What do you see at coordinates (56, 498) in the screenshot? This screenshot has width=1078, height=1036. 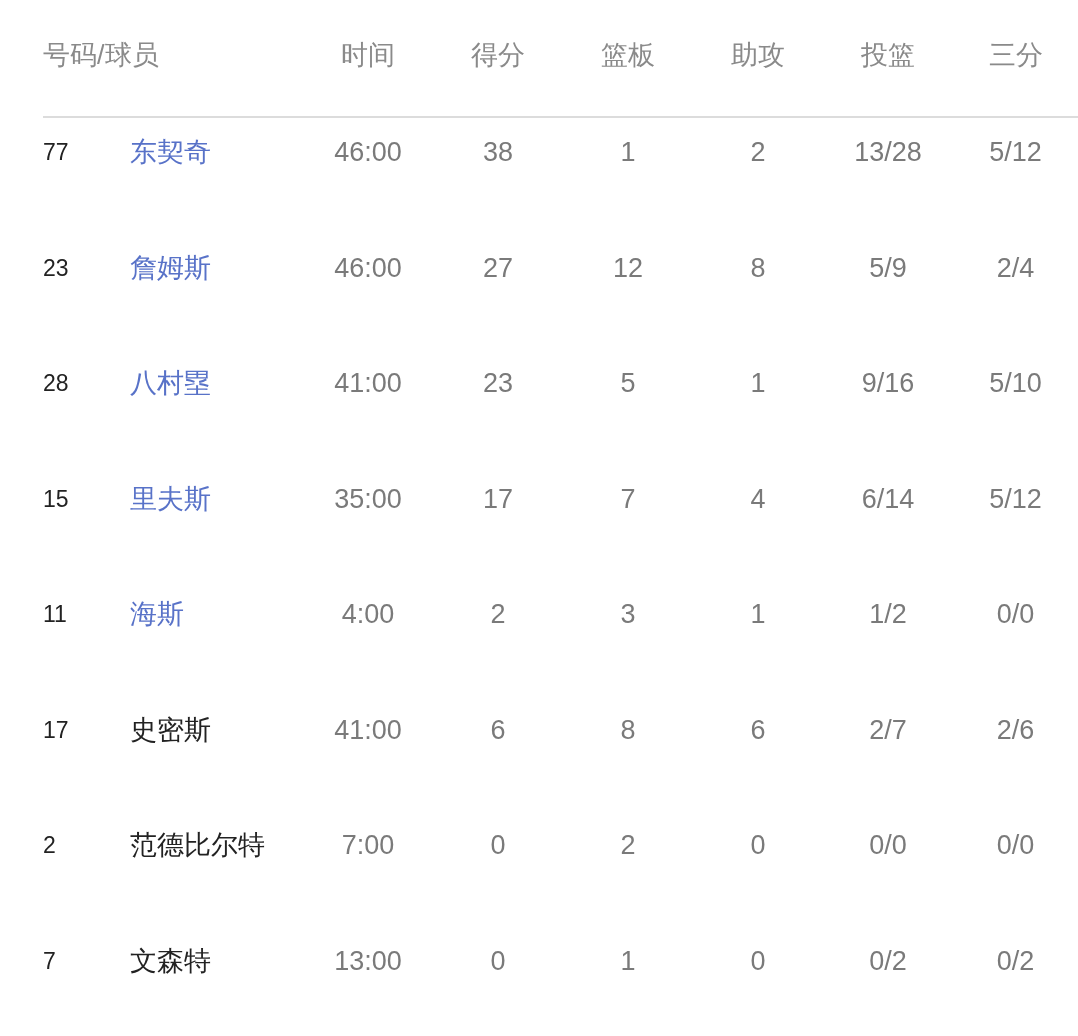 I see `jersey-number: 15` at bounding box center [56, 498].